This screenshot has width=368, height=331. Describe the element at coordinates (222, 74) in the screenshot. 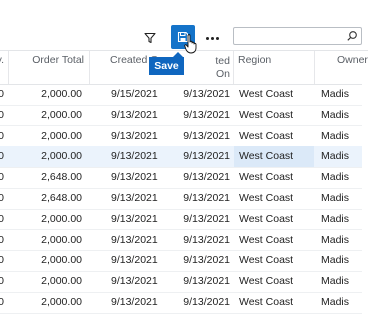

I see `column-header-label-line2: On` at that location.